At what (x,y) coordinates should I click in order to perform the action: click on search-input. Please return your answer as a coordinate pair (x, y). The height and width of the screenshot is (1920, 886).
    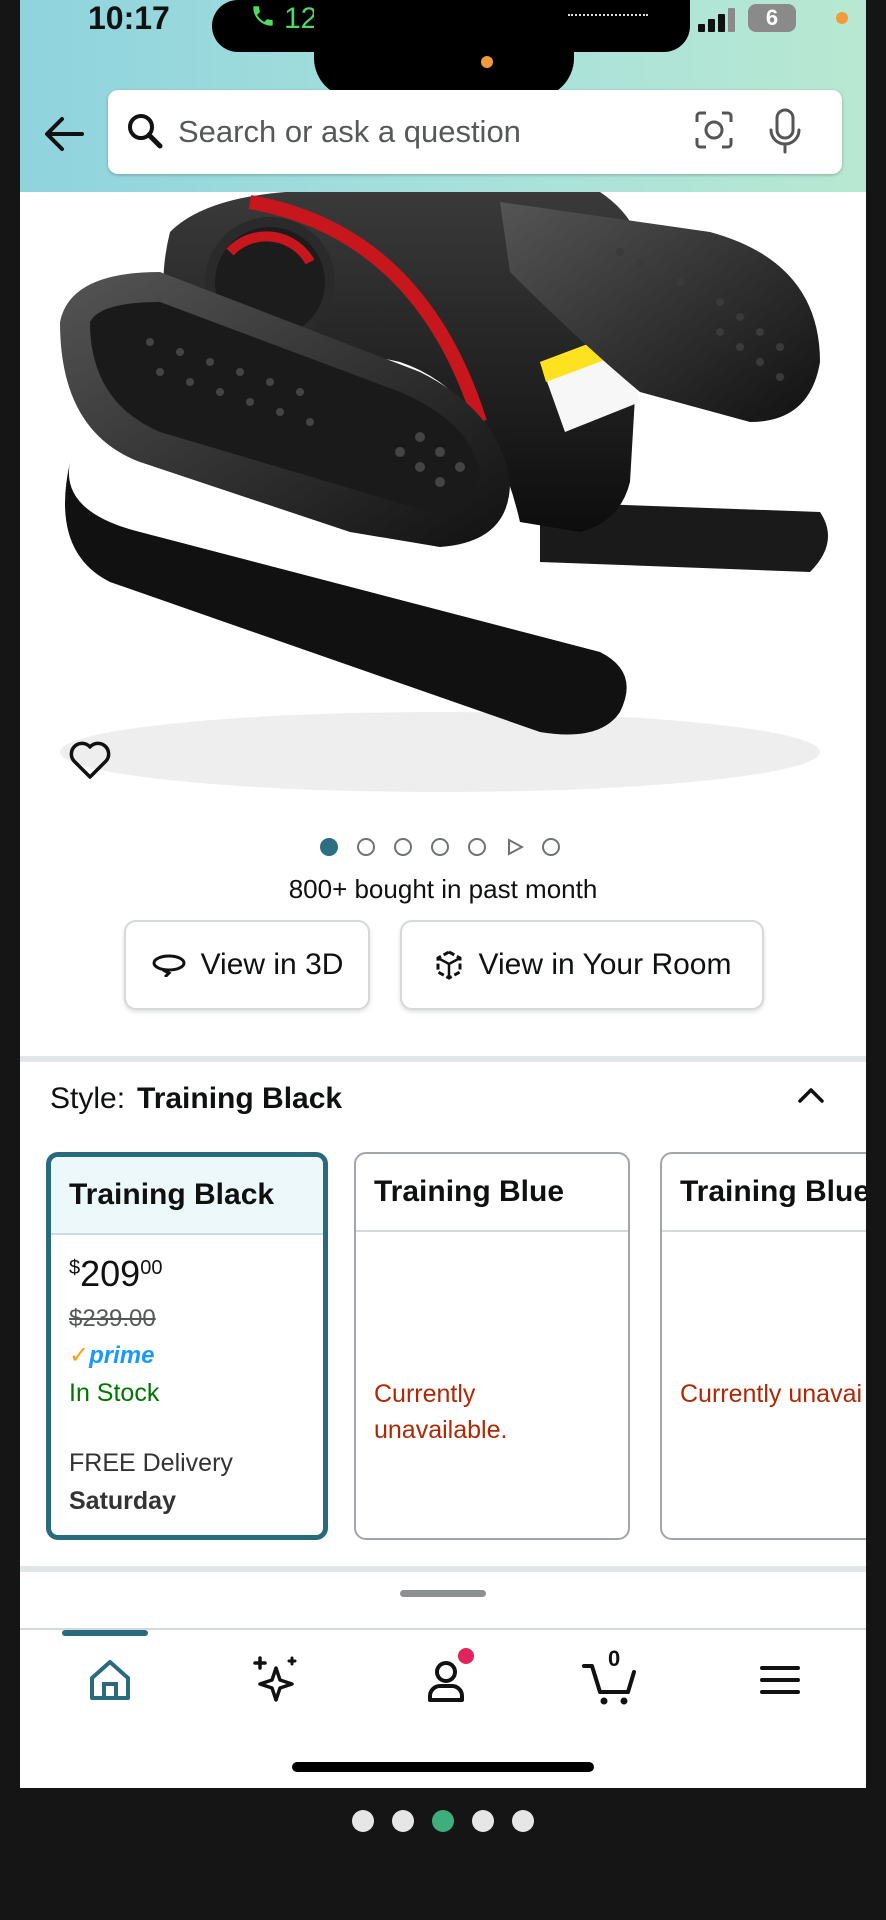
    Looking at the image, I should click on (418, 132).